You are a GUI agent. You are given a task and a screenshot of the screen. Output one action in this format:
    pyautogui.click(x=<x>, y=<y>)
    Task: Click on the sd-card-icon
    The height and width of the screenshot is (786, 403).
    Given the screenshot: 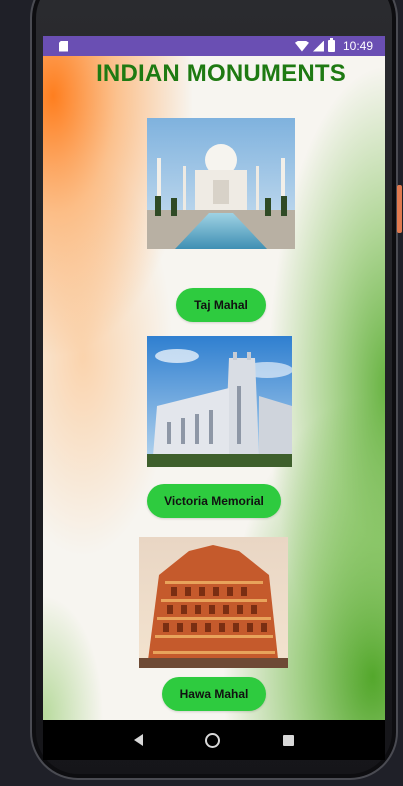 What is the action you would take?
    pyautogui.click(x=63, y=46)
    